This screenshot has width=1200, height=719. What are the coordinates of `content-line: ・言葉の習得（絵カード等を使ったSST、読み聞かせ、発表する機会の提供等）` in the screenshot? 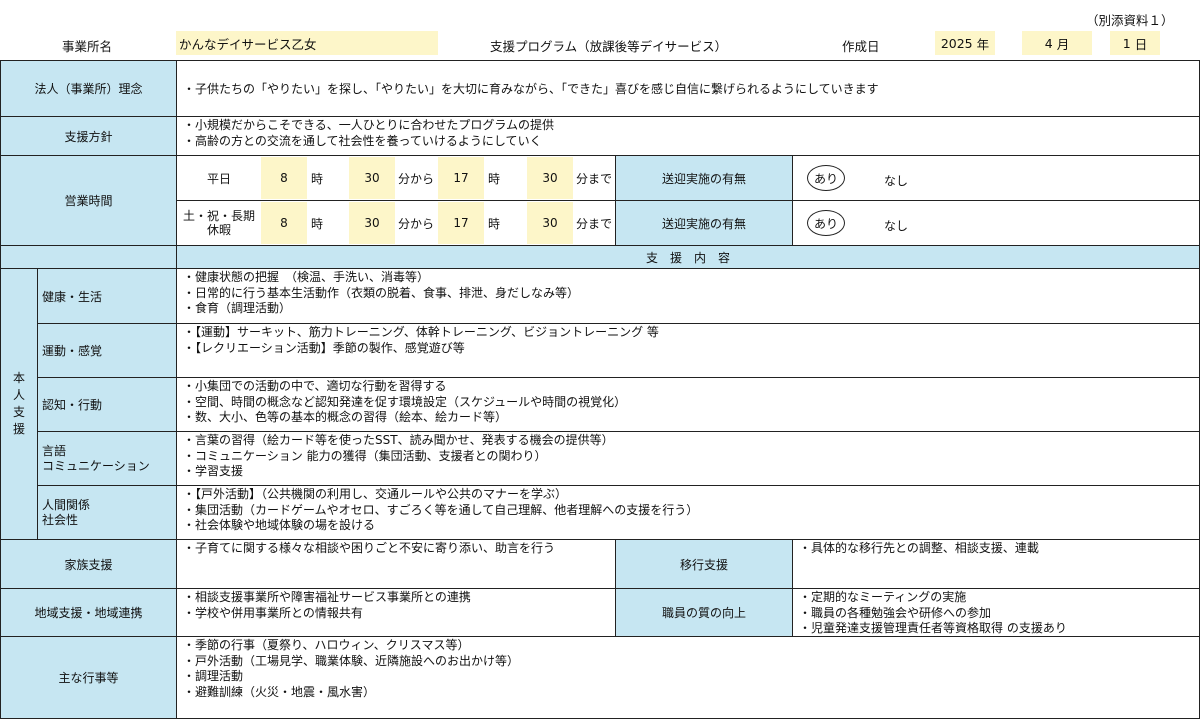 It's located at (398, 440).